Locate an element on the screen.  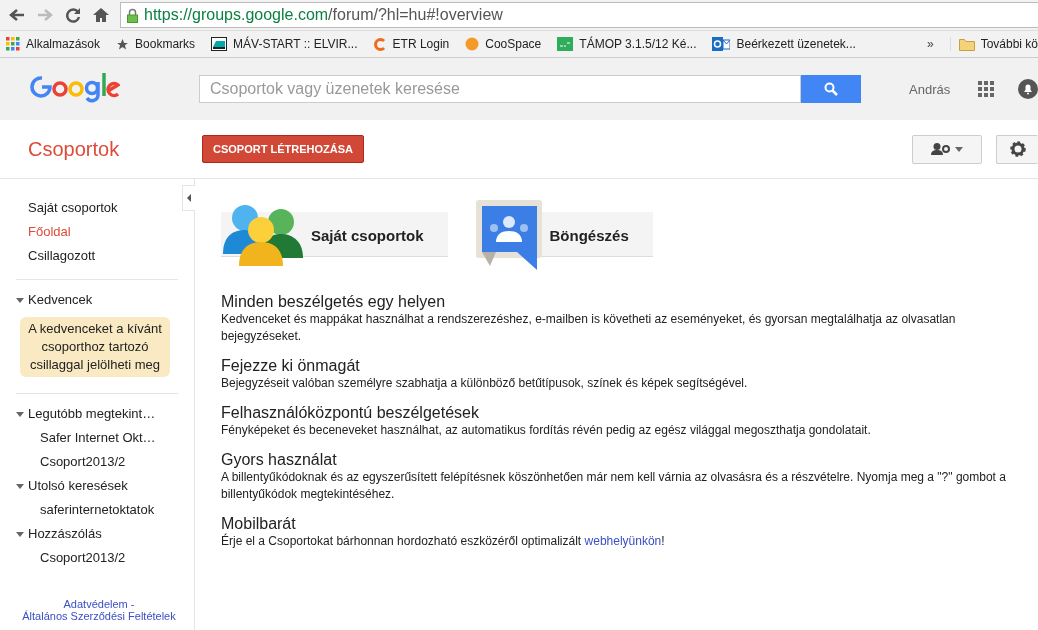
footer-link: Általános Szerződési Feltételek is located at coordinates (99, 616).